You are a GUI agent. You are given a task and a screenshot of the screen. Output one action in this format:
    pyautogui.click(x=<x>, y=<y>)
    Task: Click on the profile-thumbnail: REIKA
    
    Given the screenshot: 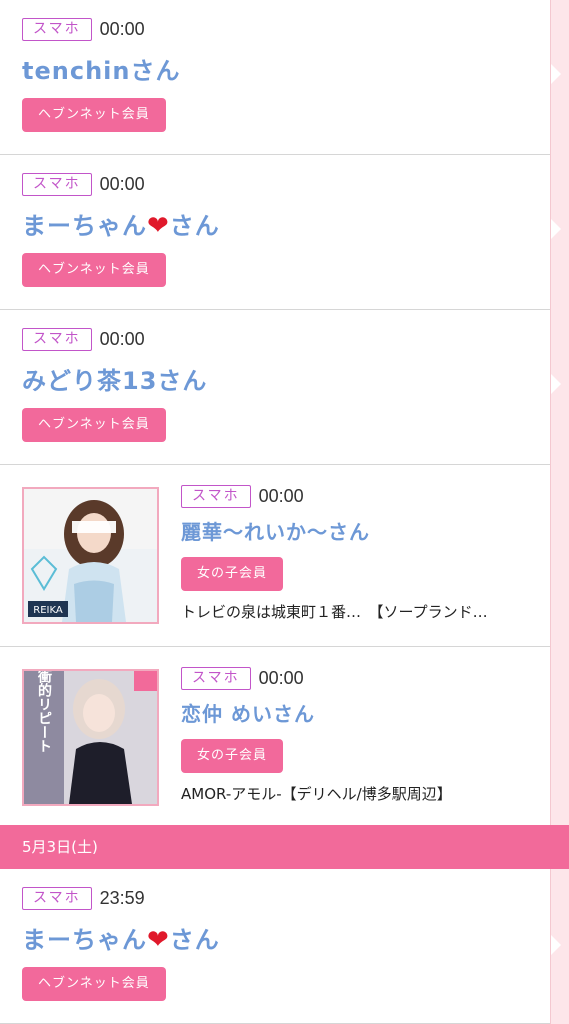 What is the action you would take?
    pyautogui.click(x=90, y=555)
    